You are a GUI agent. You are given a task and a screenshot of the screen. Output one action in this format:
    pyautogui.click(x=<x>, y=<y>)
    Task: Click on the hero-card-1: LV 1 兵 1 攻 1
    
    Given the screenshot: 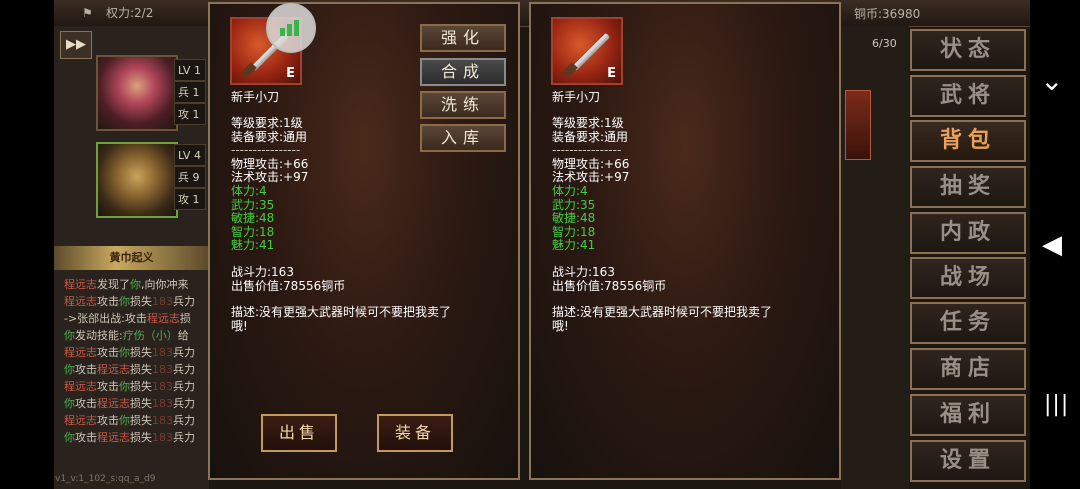 What is the action you would take?
    pyautogui.click(x=151, y=93)
    